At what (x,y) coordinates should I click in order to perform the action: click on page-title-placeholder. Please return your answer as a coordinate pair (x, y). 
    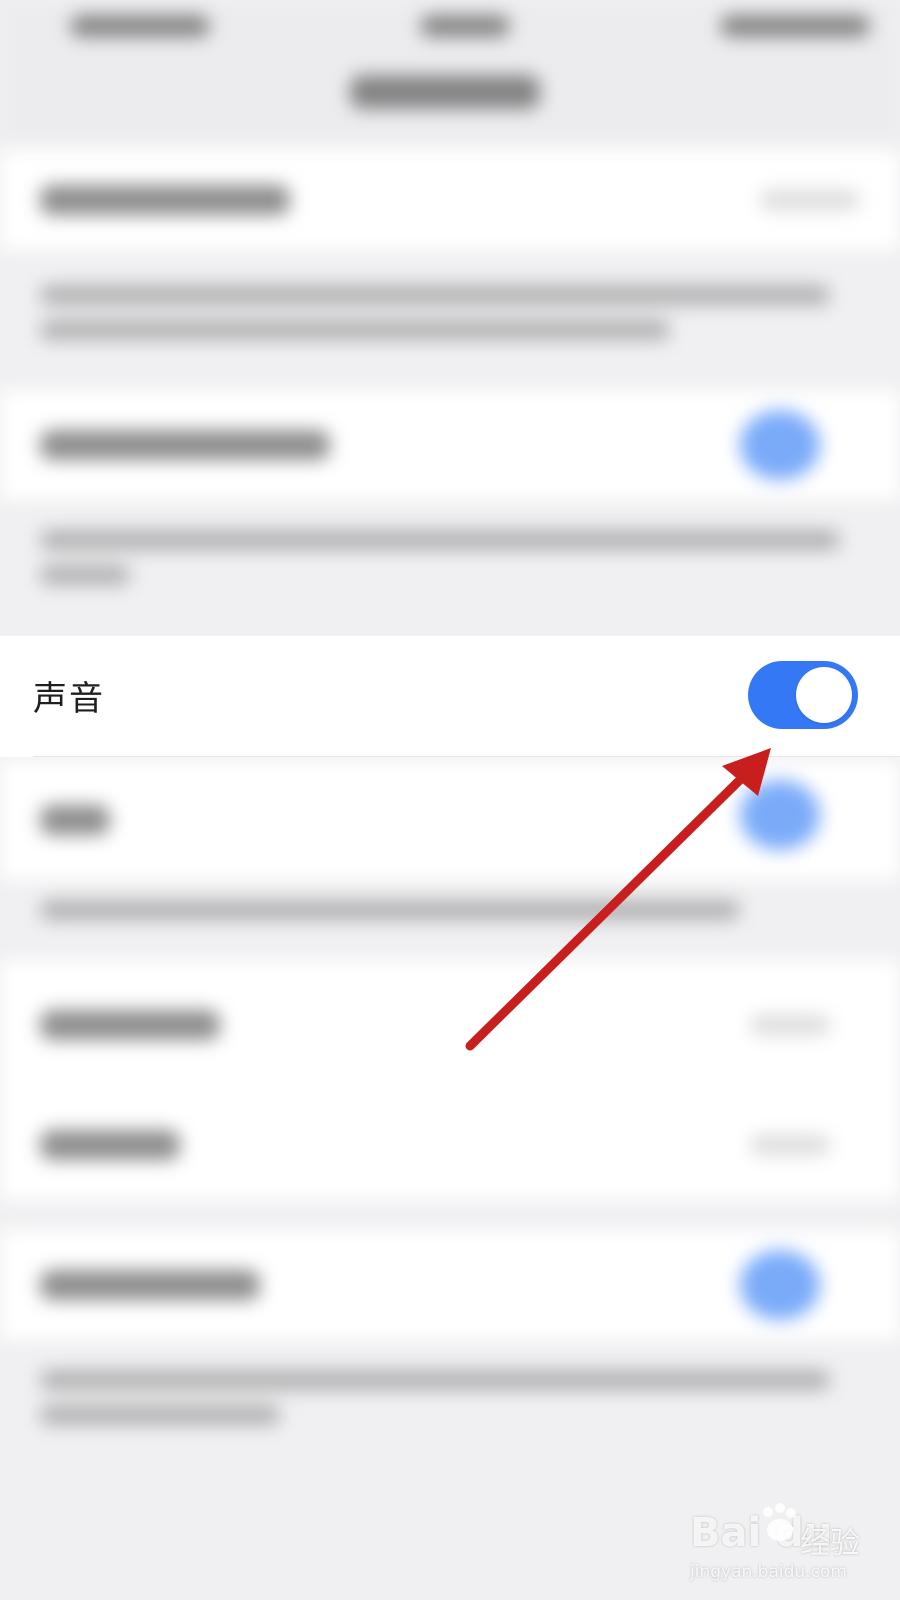
    Looking at the image, I should click on (445, 92).